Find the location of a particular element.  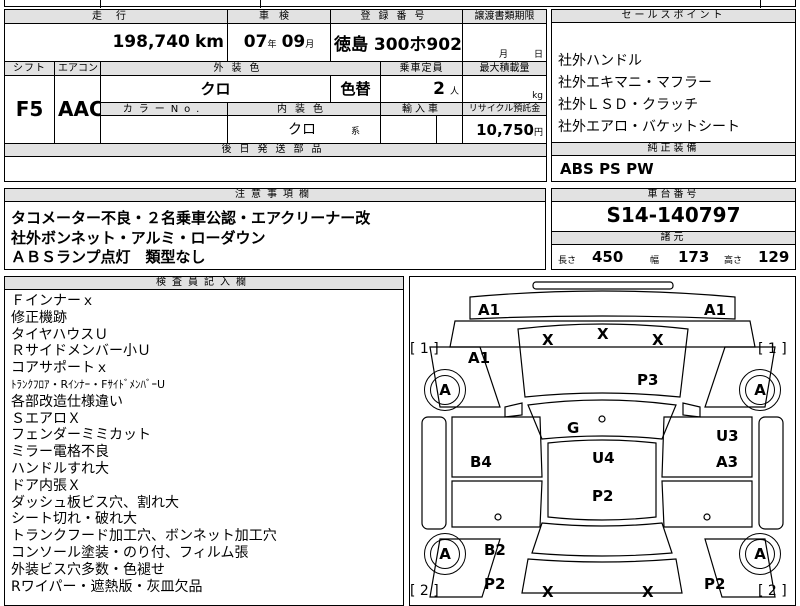

inspector-line: トランクフード加工穴、ボンネット加工穴 is located at coordinates (144, 536).